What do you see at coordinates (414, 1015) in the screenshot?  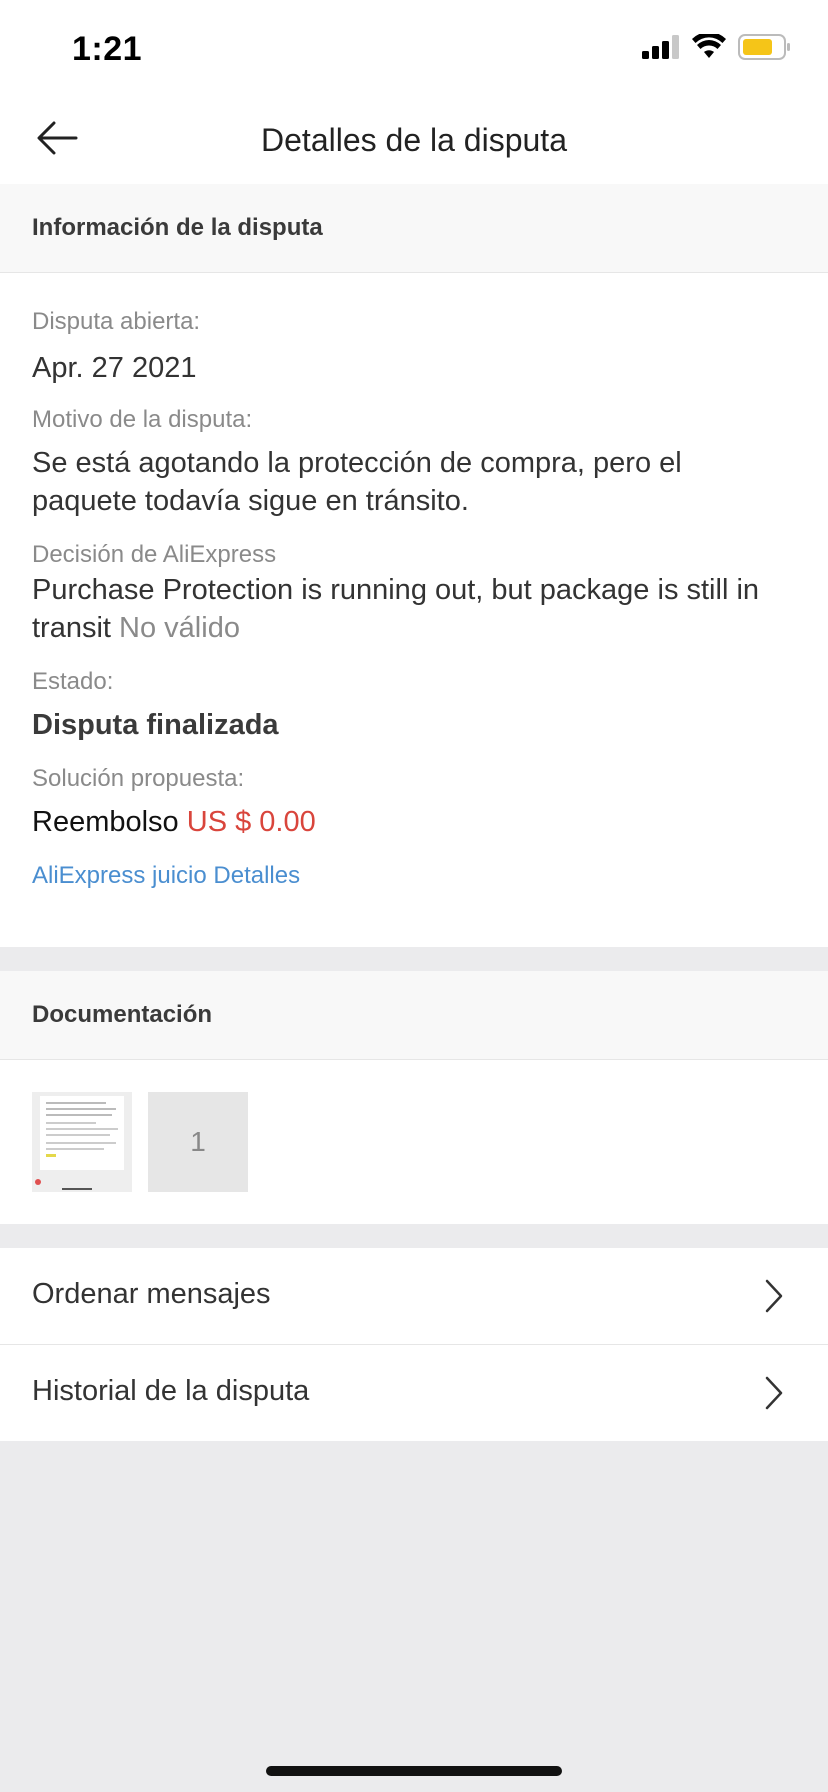 I see `documentation-header: Documentación` at bounding box center [414, 1015].